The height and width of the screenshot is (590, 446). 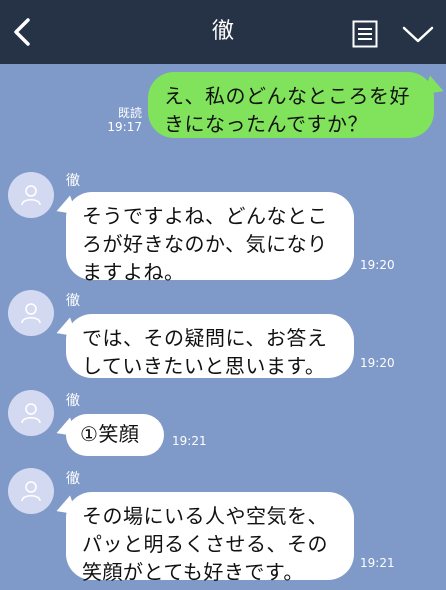 I want to click on chat-header: 徹, so click(x=223, y=32).